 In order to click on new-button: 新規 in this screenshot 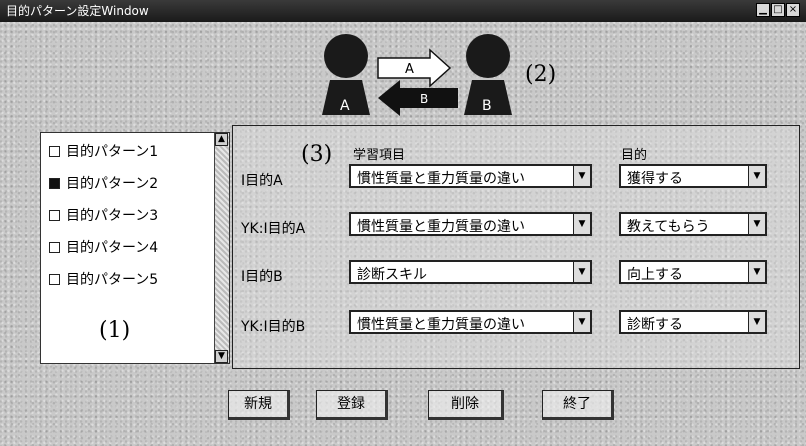, I will do `click(259, 405)`.